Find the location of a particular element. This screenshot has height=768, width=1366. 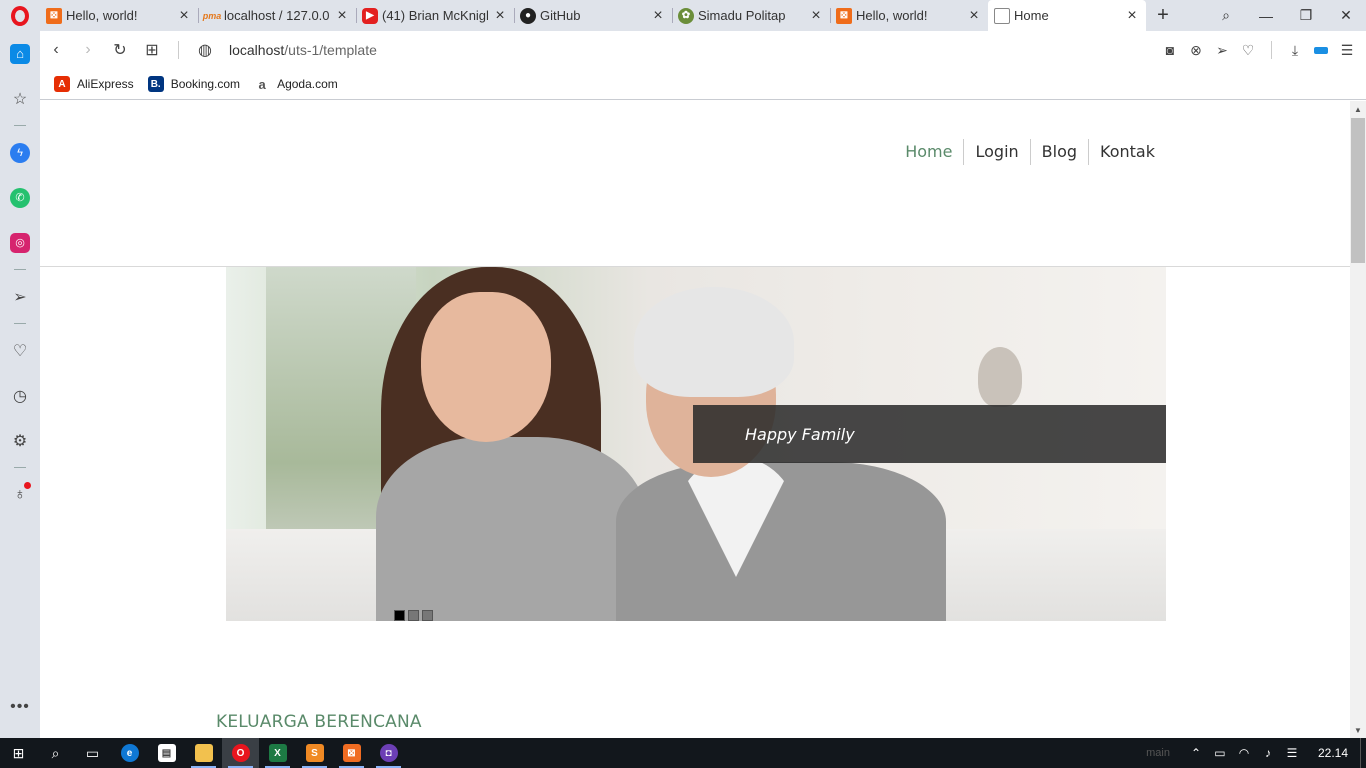

wifi-icon: ◠ is located at coordinates (1244, 753).